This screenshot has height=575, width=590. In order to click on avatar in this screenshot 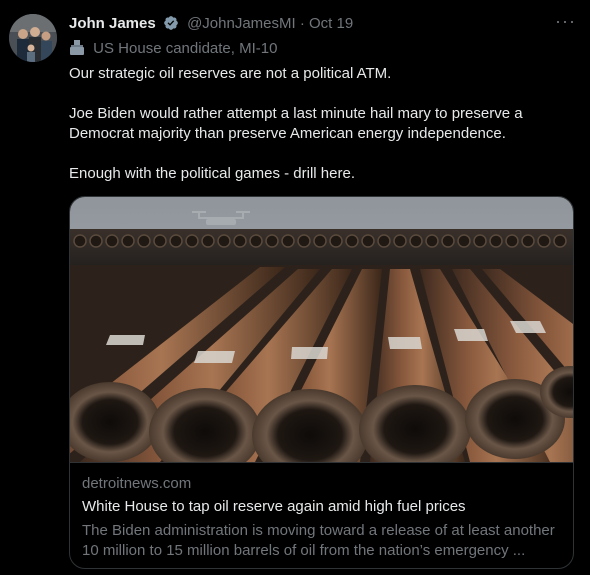, I will do `click(33, 38)`.